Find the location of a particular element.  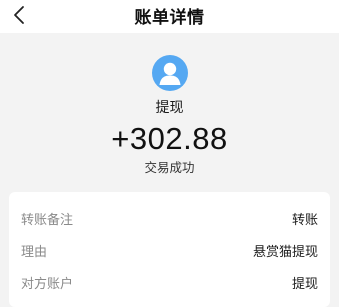

user-icon is located at coordinates (170, 73).